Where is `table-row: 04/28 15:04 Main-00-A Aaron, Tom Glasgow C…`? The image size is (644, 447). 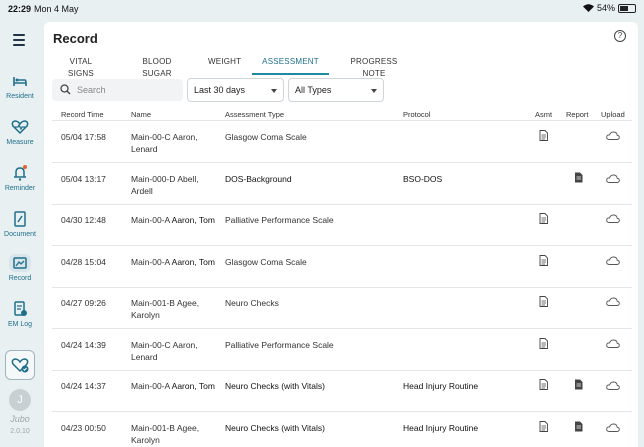 table-row: 04/28 15:04 Main-00-A Aaron, Tom Glasgow C… is located at coordinates (342, 267).